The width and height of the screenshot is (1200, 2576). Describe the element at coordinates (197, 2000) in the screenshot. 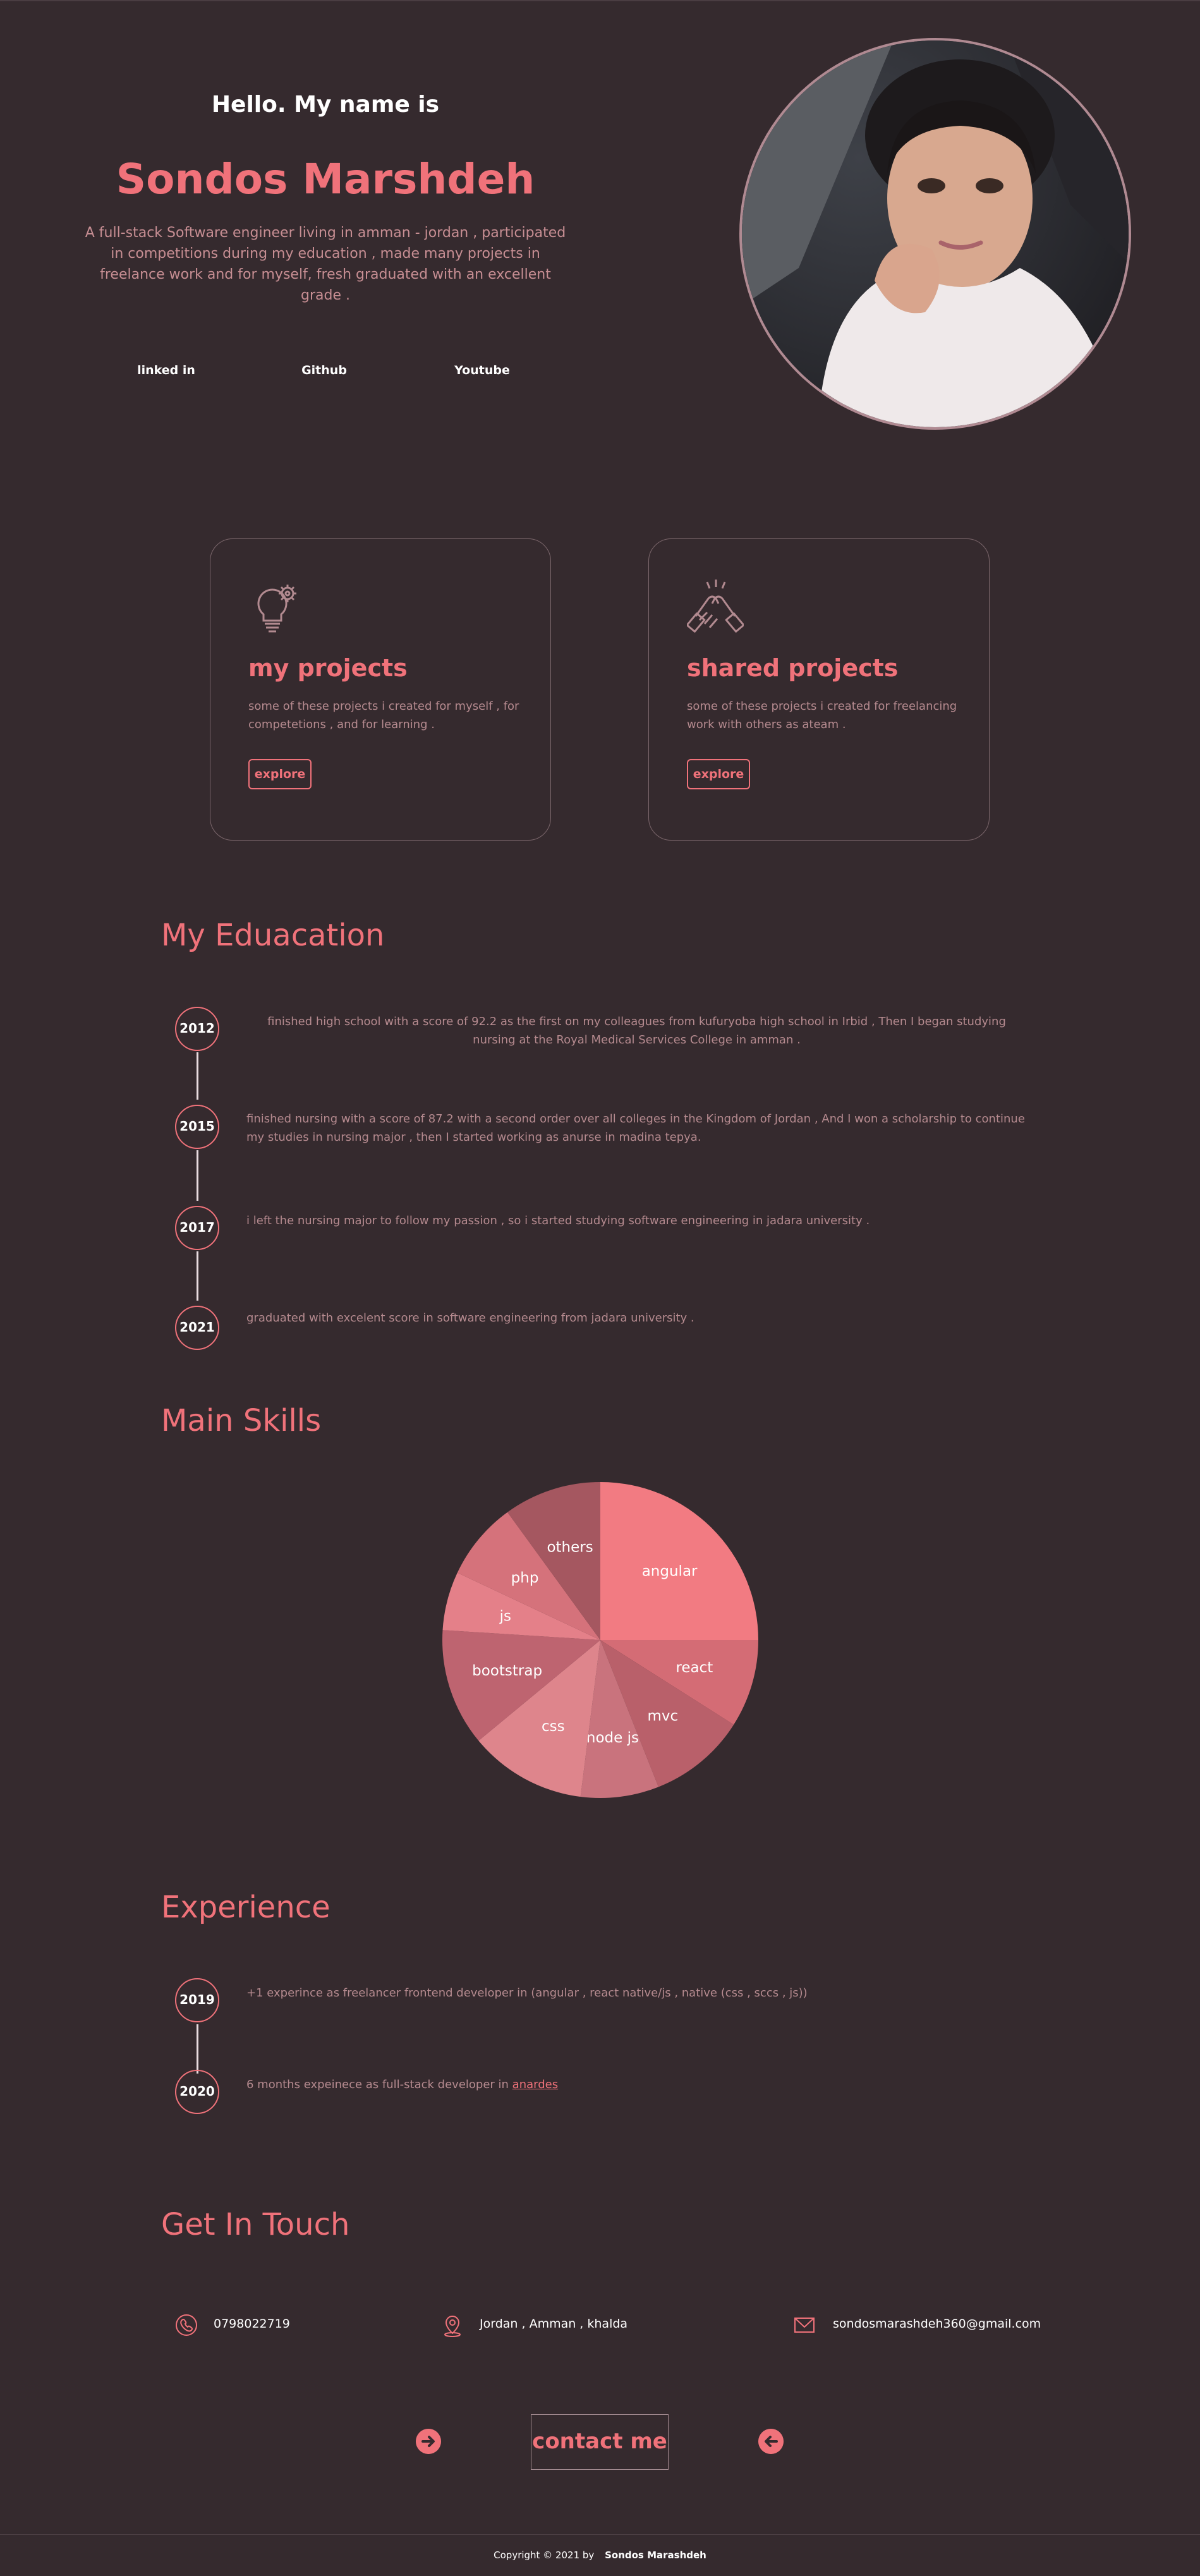

I see `year-badge: 2019` at that location.